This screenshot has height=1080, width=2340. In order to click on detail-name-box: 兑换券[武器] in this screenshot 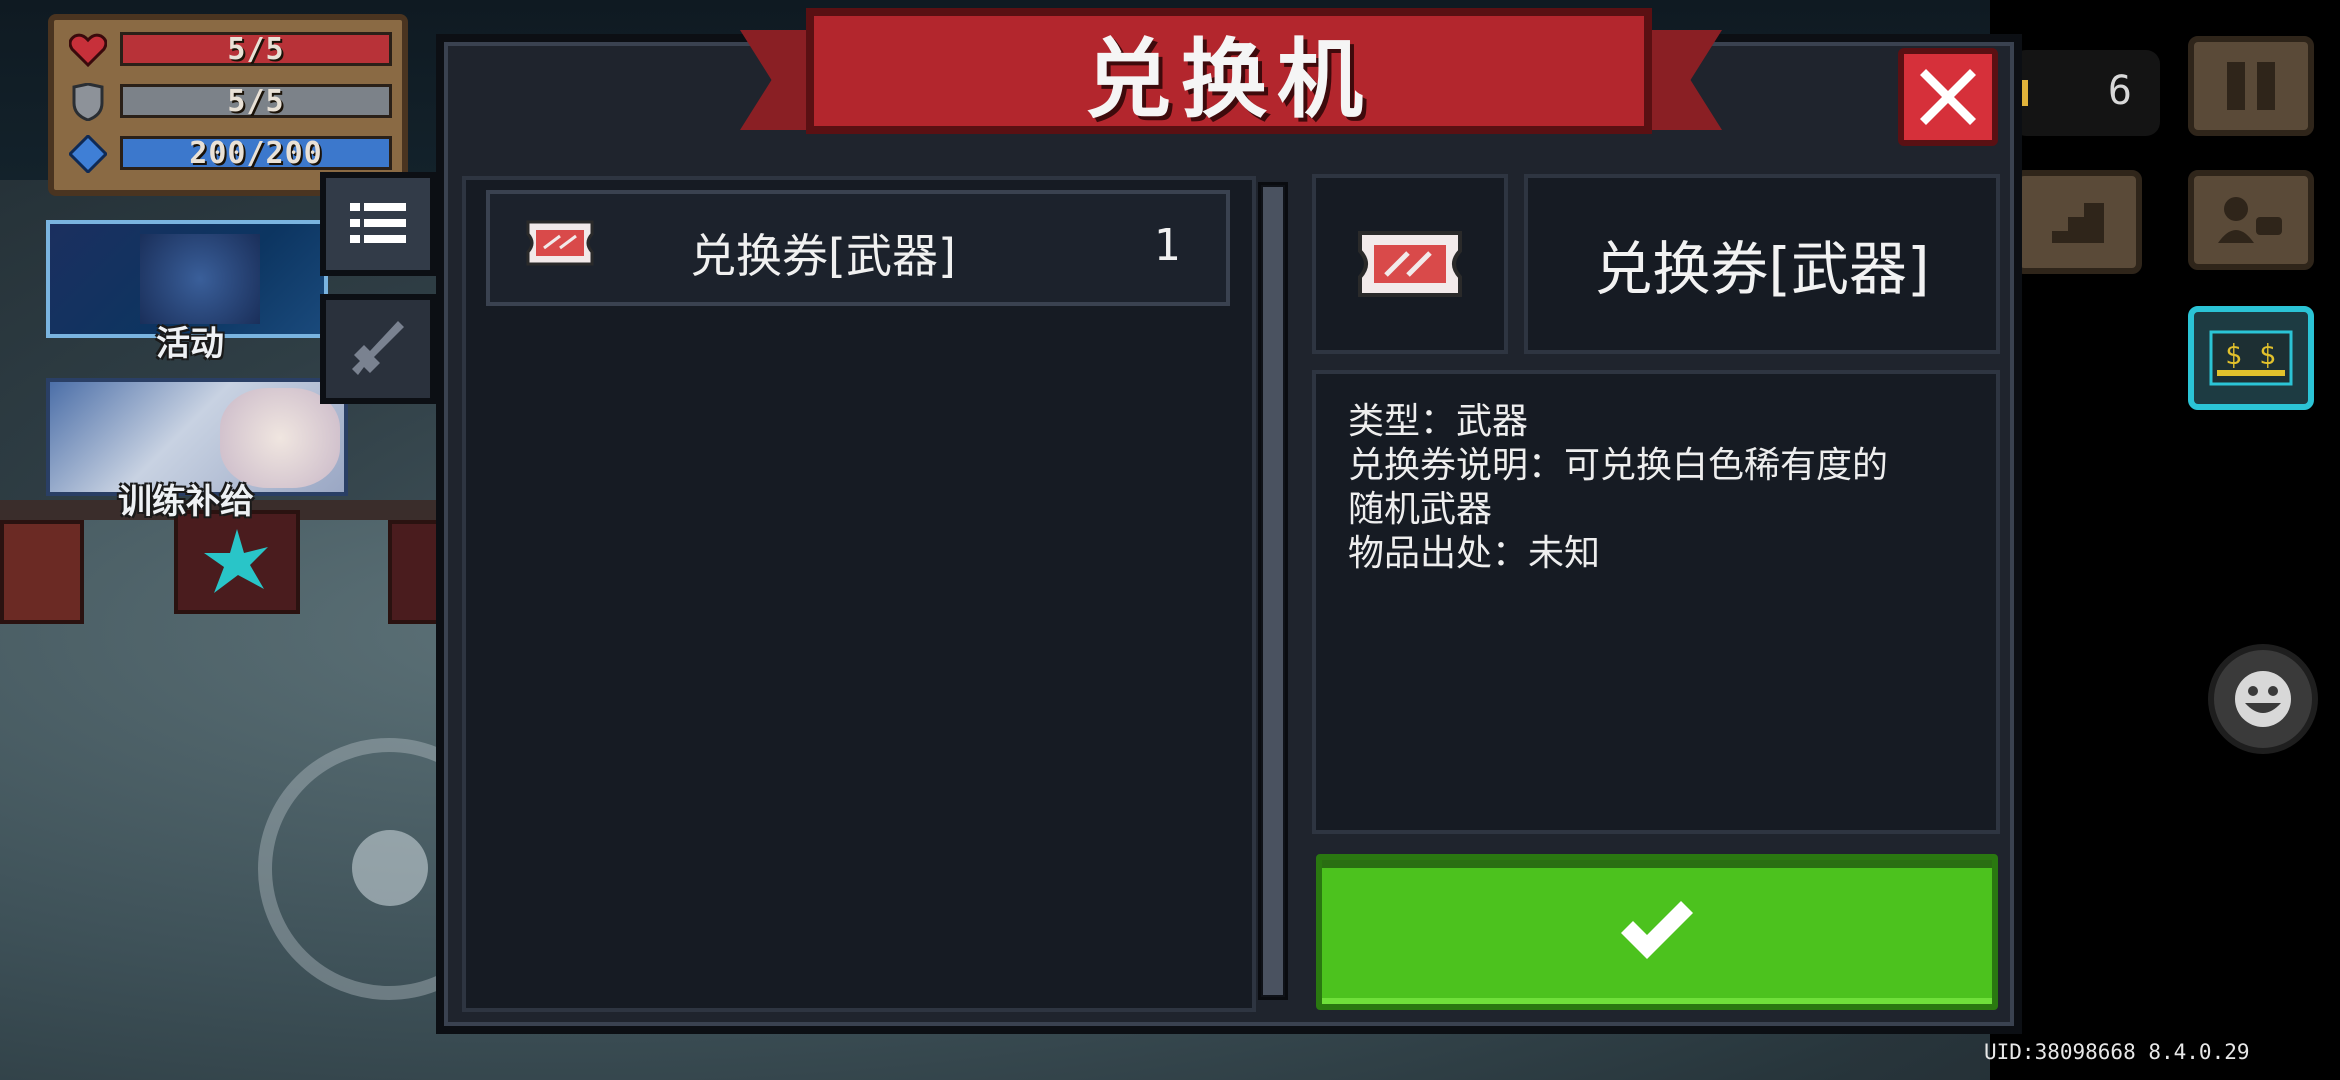, I will do `click(1762, 264)`.